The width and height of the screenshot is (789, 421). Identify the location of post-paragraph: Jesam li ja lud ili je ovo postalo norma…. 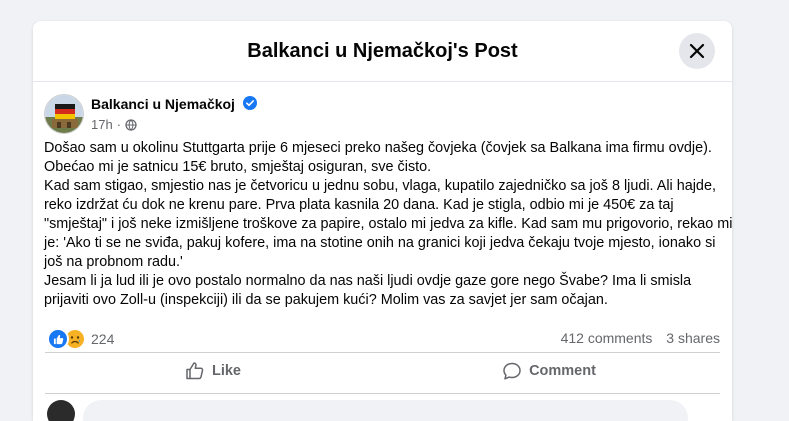
(368, 290).